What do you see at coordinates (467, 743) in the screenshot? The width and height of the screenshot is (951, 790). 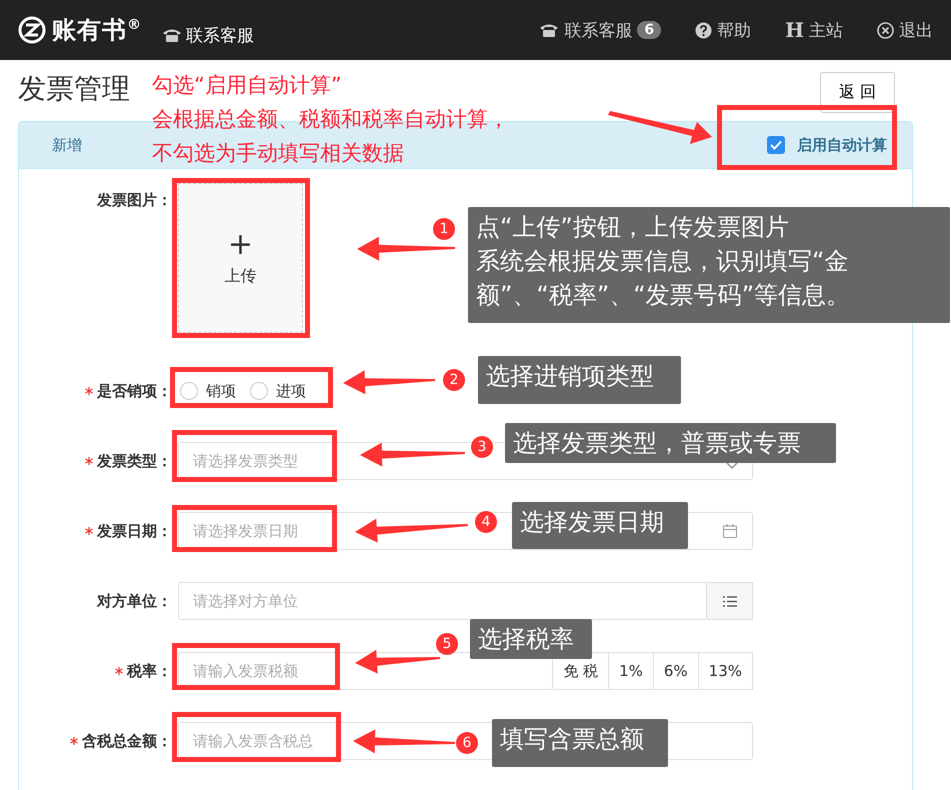 I see `step-number: 6` at bounding box center [467, 743].